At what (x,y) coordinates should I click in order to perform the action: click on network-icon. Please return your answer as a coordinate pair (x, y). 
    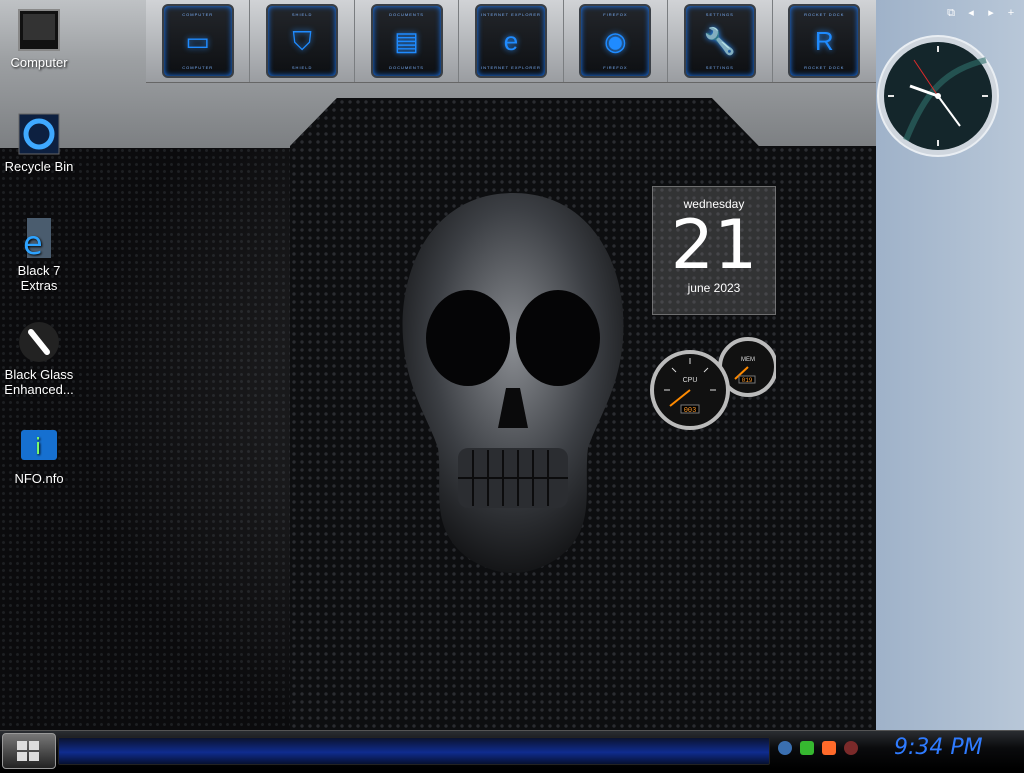
    Looking at the image, I should click on (785, 748).